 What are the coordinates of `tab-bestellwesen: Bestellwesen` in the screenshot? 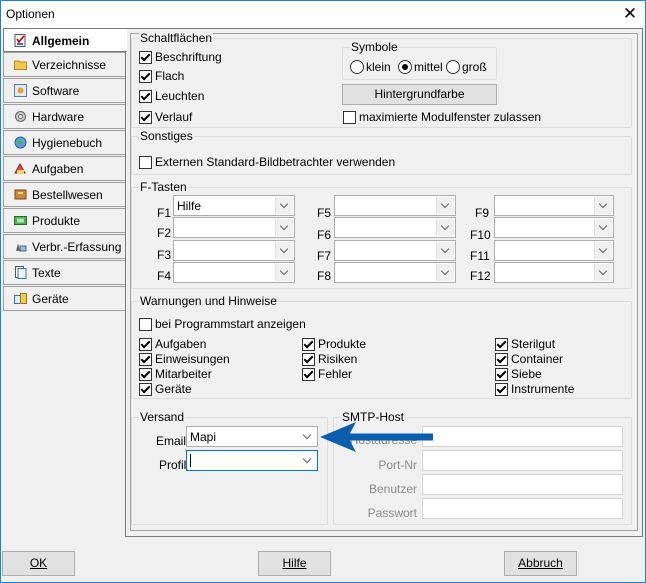 It's located at (64, 194).